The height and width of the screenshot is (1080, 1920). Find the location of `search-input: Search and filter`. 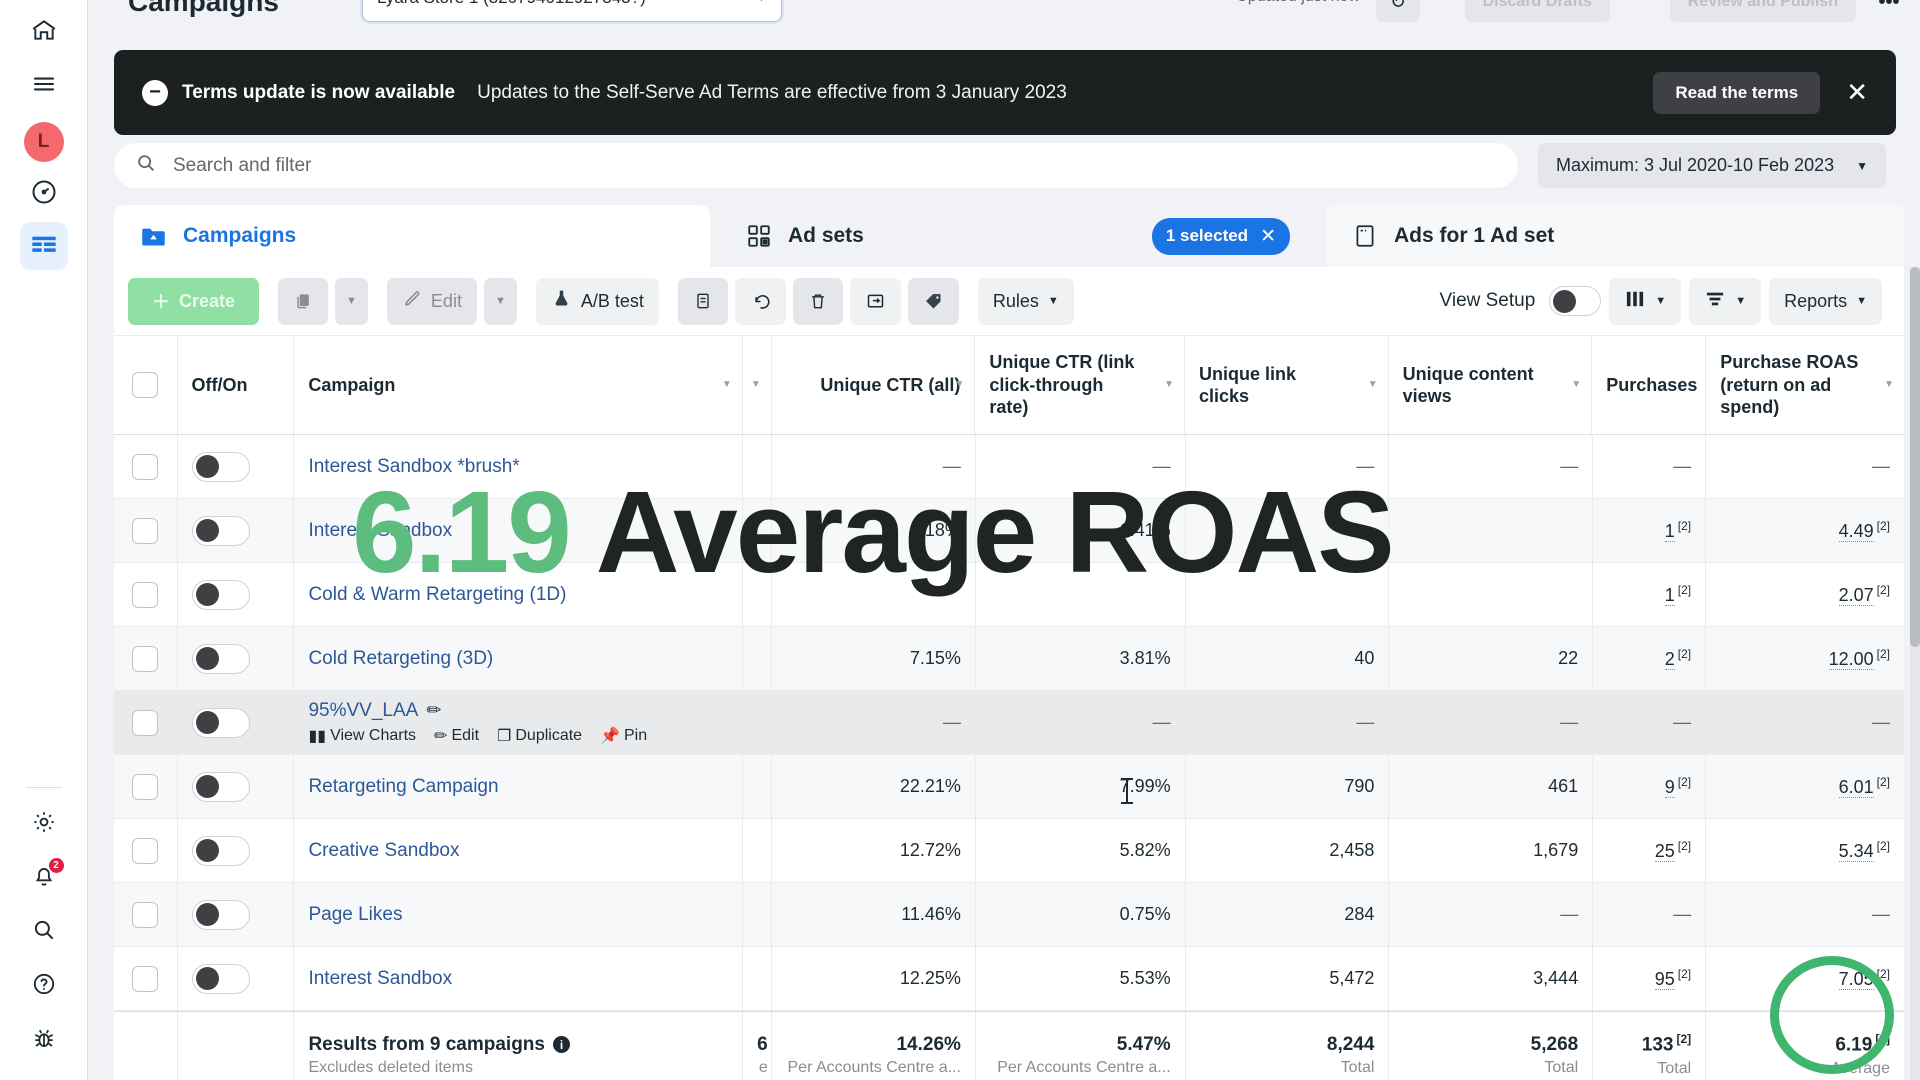

search-input: Search and filter is located at coordinates (816, 165).